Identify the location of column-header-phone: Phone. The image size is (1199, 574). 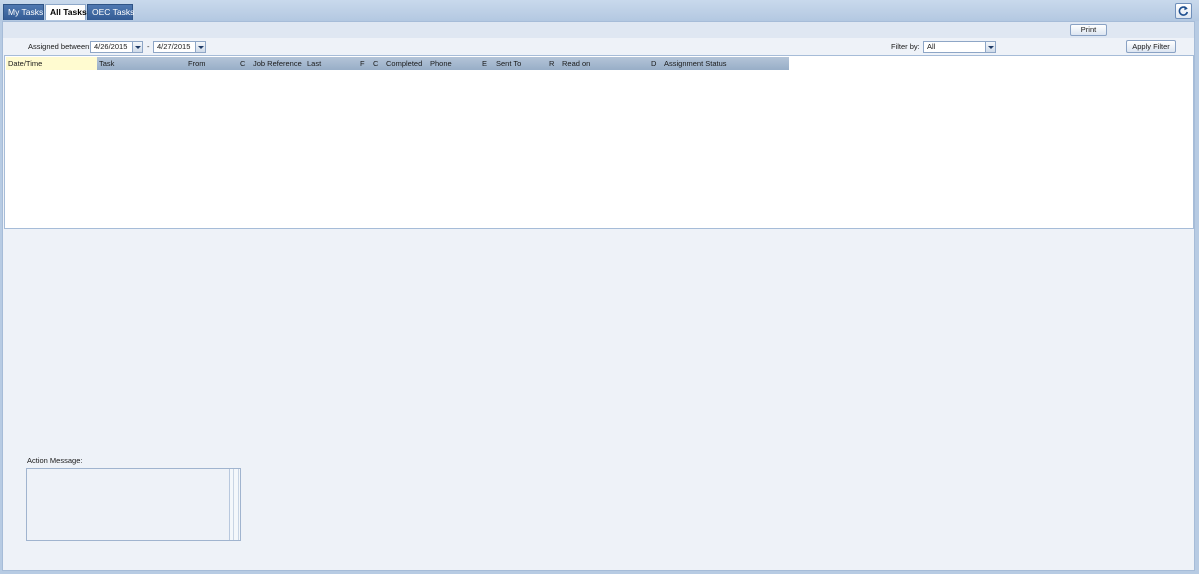
(454, 63).